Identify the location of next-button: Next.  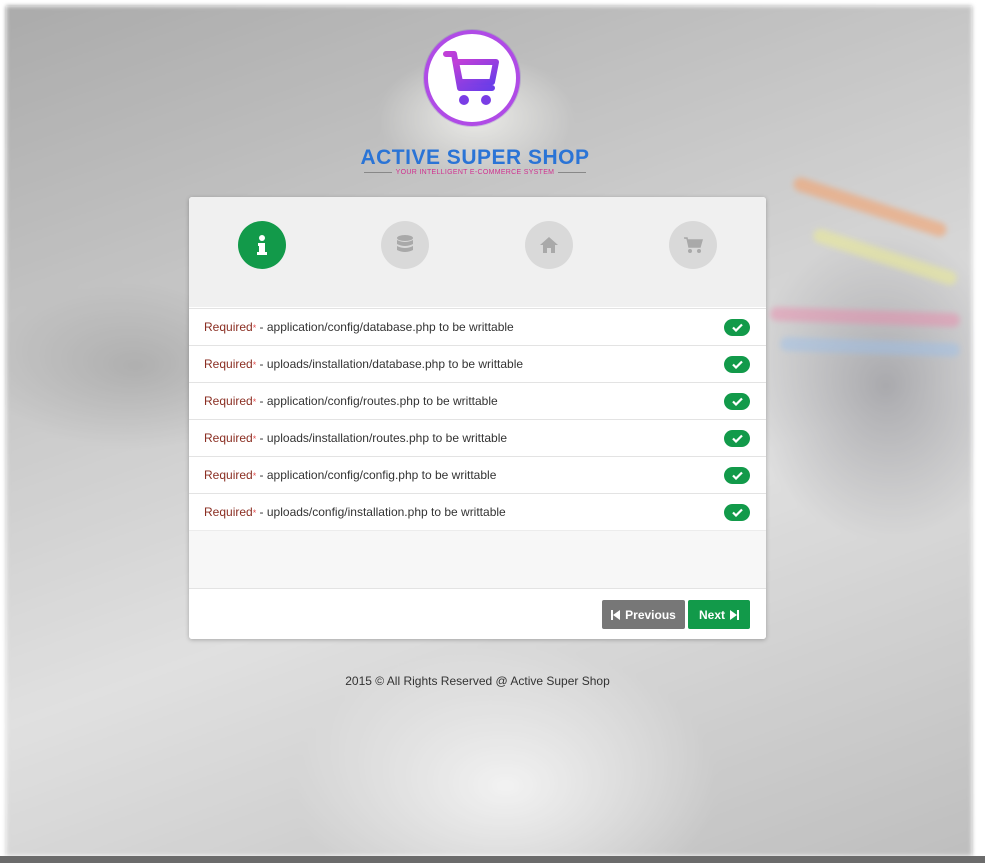
(719, 614).